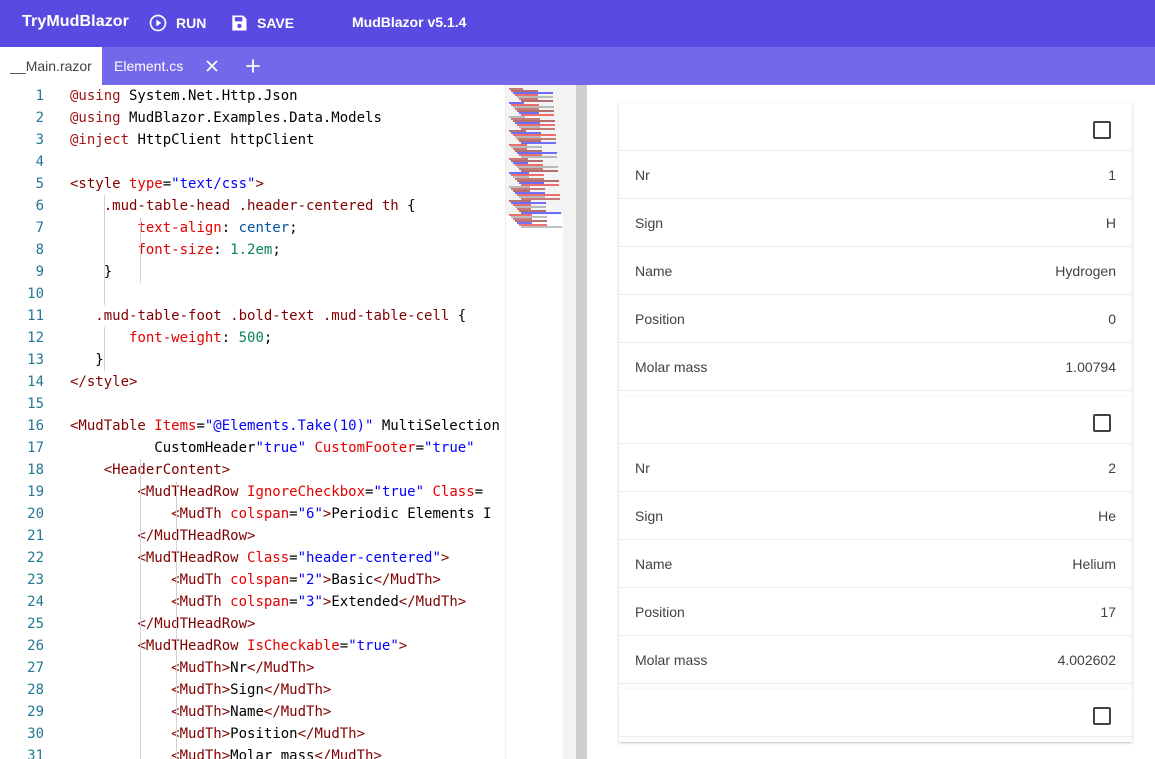  Describe the element at coordinates (35, 360) in the screenshot. I see `line-number: 13` at that location.